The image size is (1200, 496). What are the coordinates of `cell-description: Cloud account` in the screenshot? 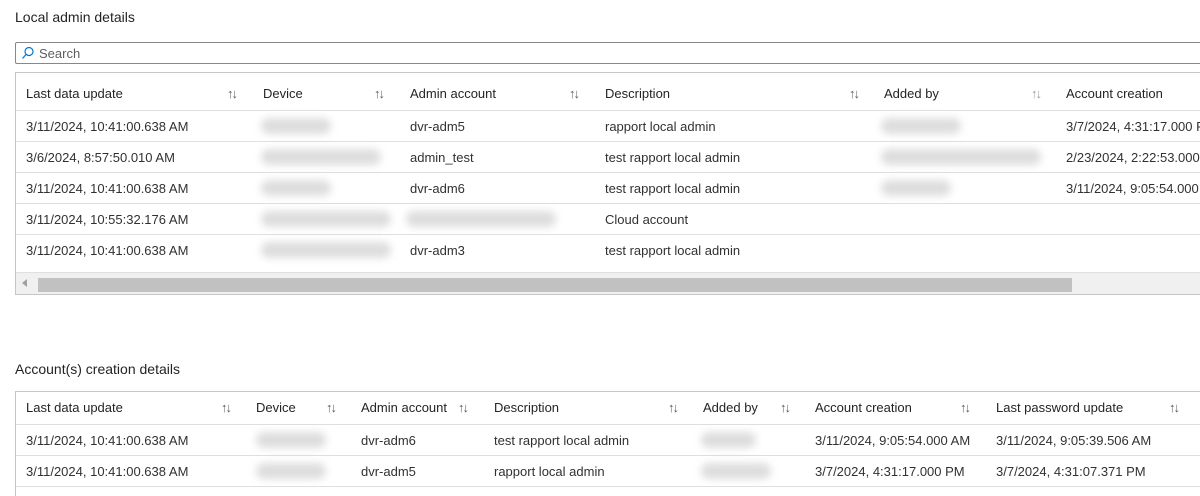 It's located at (647, 219).